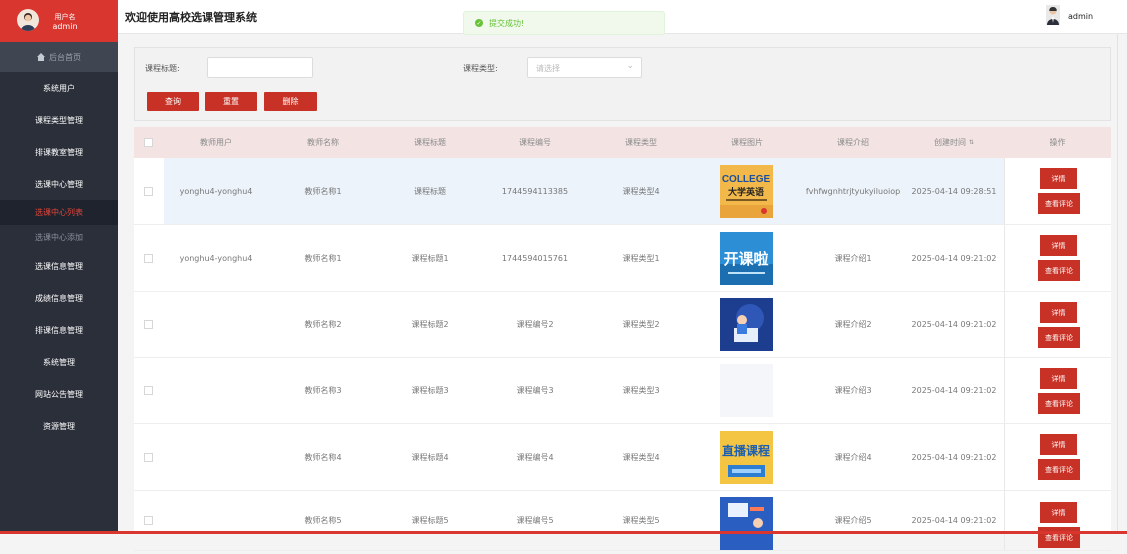 The height and width of the screenshot is (554, 1127). What do you see at coordinates (173, 101) in the screenshot?
I see `query-button: 查询` at bounding box center [173, 101].